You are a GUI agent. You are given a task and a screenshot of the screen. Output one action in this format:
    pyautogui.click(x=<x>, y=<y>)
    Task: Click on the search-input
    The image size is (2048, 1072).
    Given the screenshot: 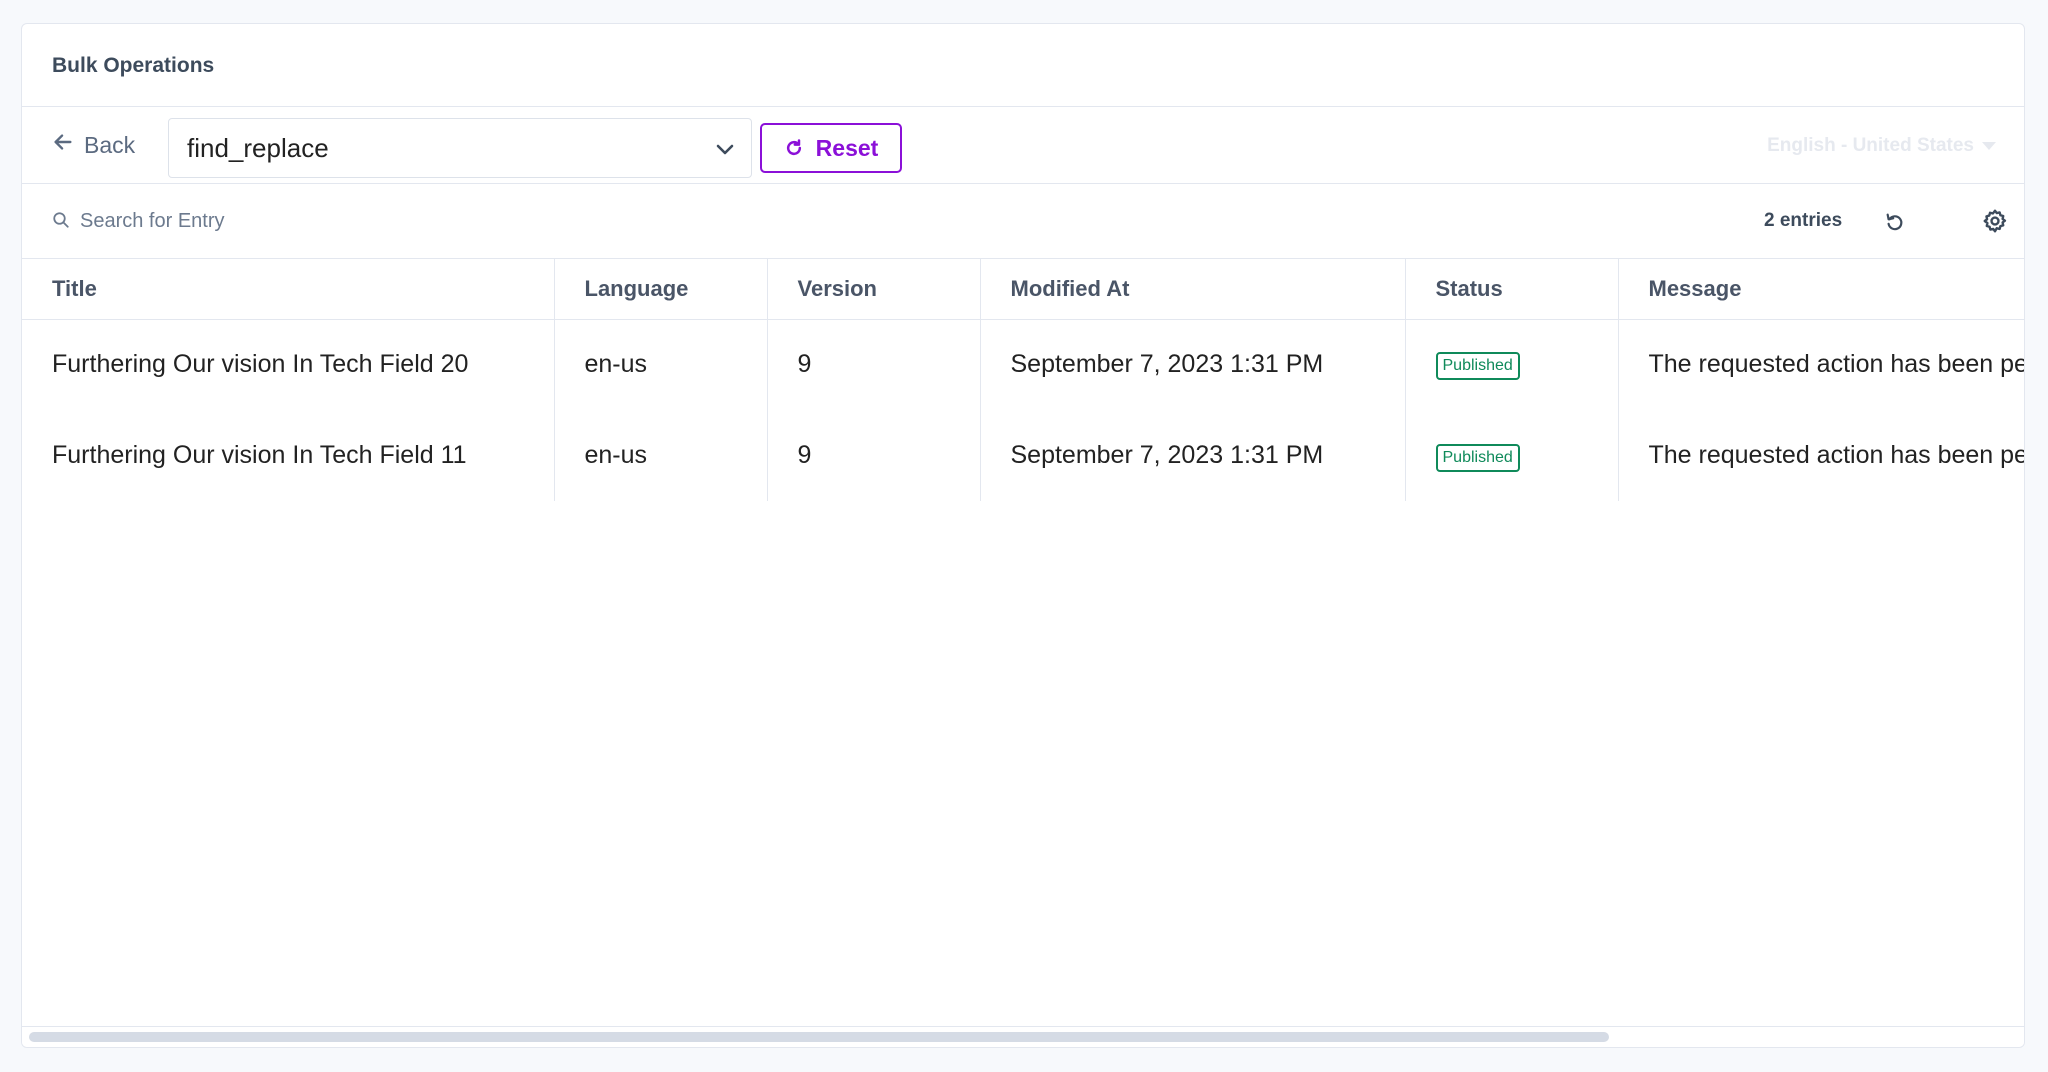 What is the action you would take?
    pyautogui.click(x=378, y=221)
    